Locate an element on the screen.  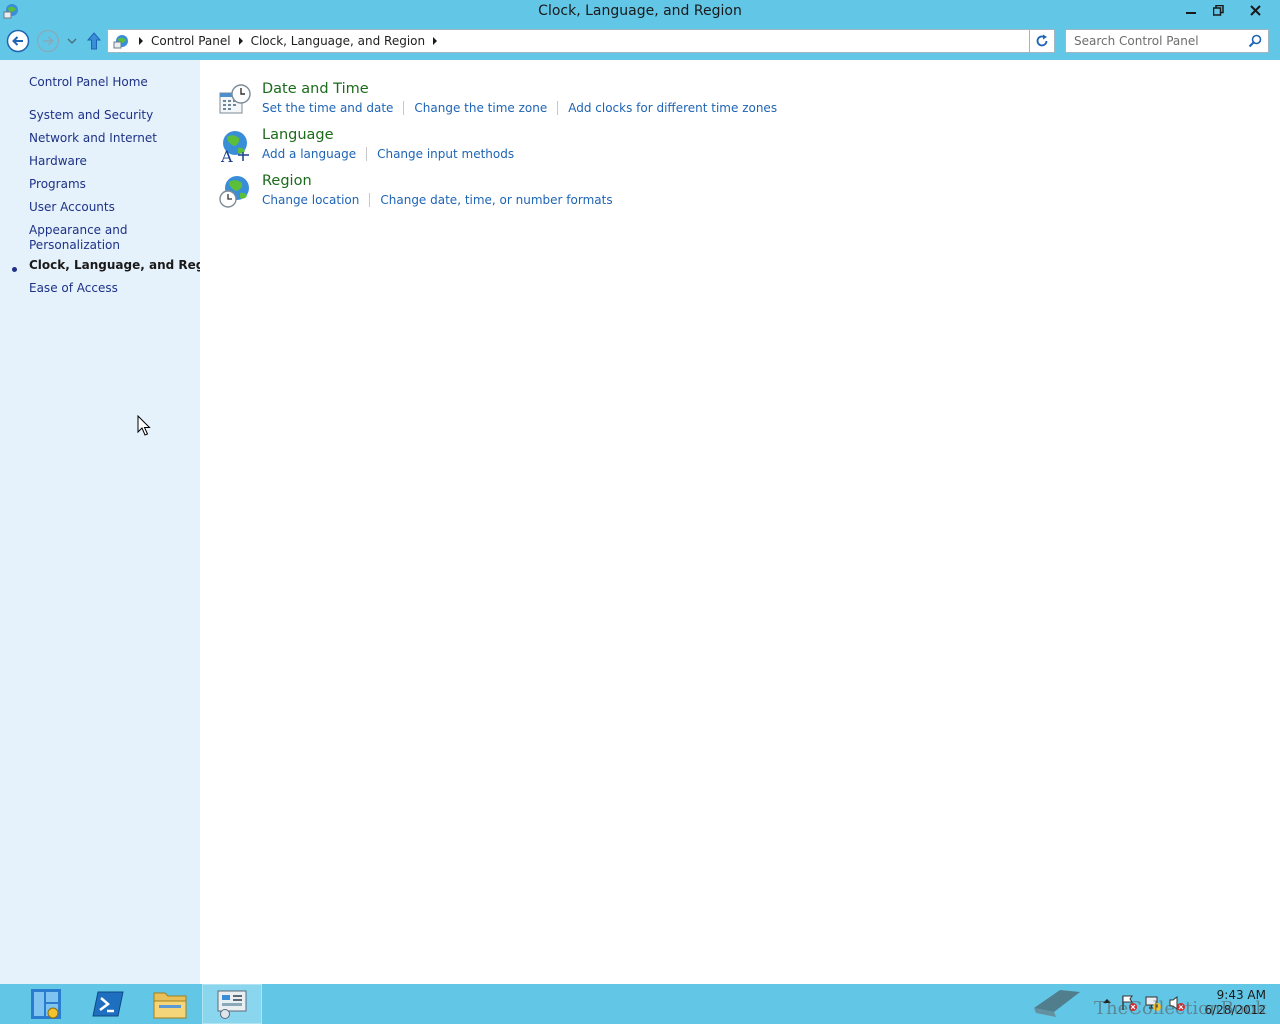
file-explorer-icon is located at coordinates (170, 1005).